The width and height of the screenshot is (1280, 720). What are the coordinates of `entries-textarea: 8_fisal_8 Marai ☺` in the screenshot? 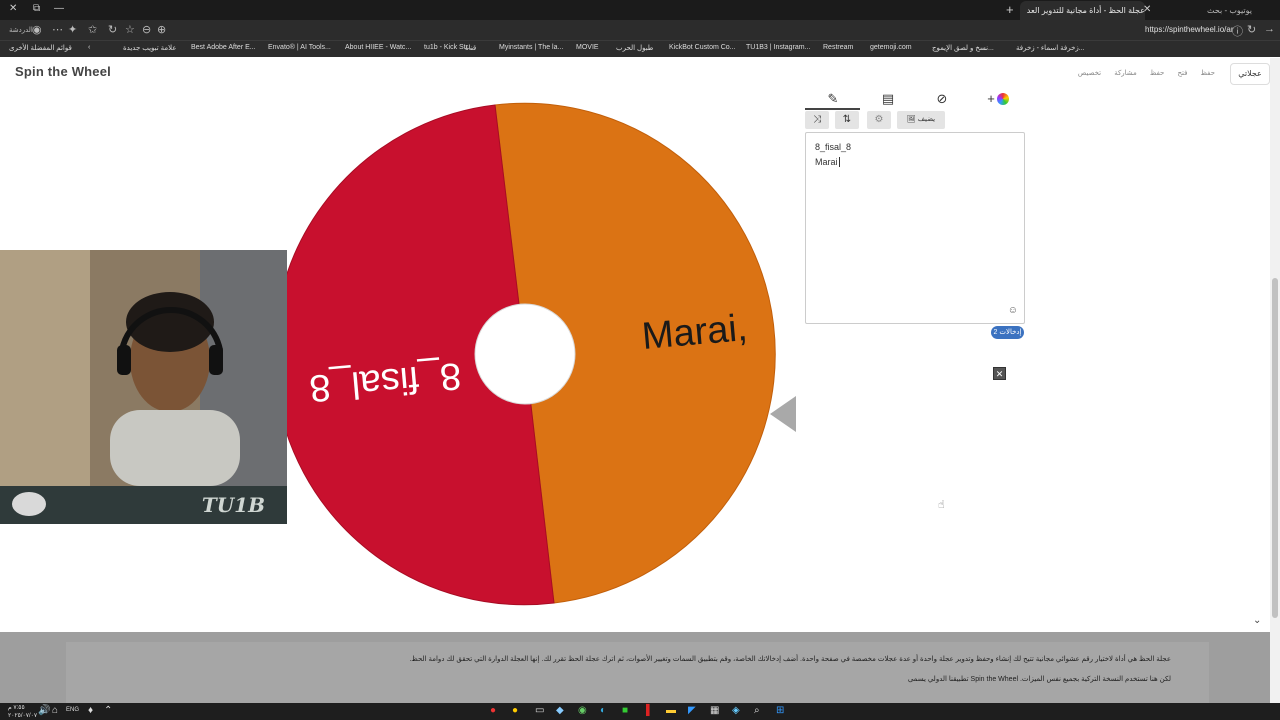 It's located at (915, 228).